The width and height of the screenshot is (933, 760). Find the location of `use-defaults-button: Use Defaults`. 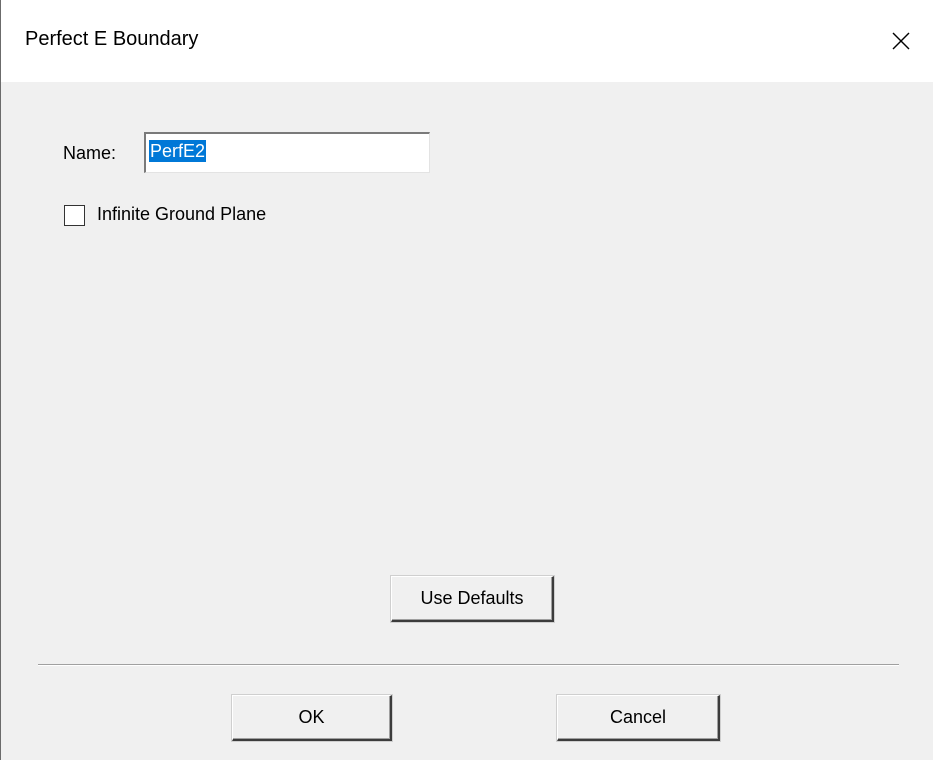

use-defaults-button: Use Defaults is located at coordinates (472, 599).